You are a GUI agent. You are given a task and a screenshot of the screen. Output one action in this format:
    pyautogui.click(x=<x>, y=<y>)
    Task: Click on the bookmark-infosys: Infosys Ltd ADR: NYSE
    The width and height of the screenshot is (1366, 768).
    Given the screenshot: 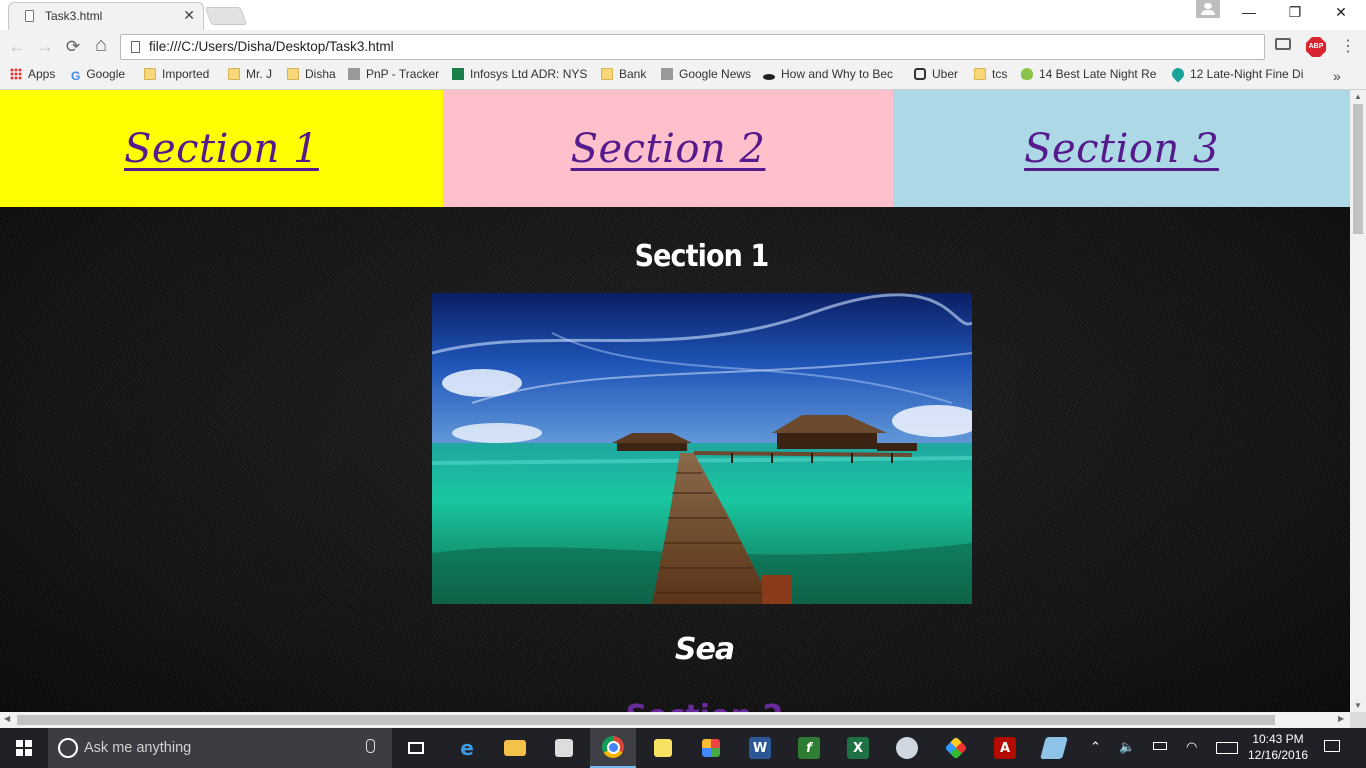 What is the action you would take?
    pyautogui.click(x=520, y=77)
    